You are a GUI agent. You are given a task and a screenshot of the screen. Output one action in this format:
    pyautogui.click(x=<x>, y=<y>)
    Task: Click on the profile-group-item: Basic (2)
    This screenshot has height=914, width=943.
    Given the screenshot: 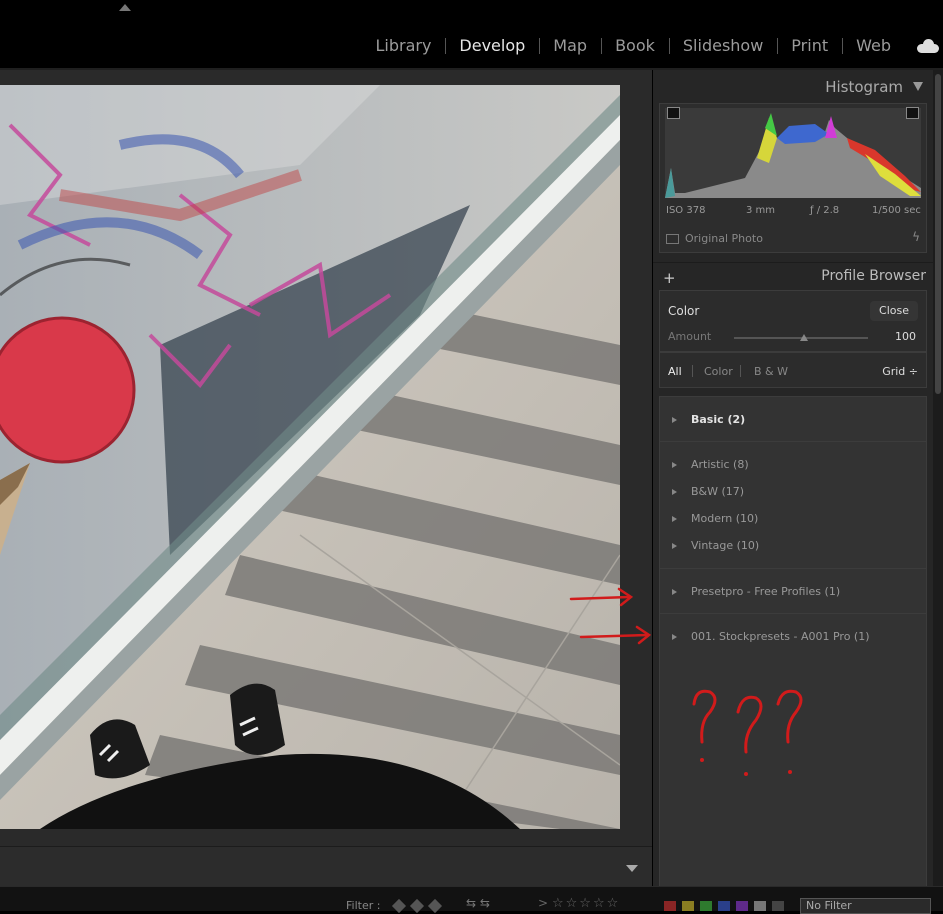 What is the action you would take?
    pyautogui.click(x=708, y=419)
    